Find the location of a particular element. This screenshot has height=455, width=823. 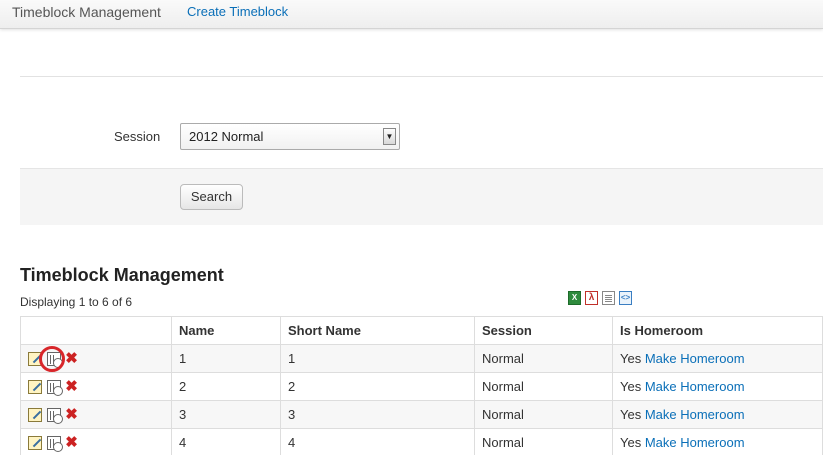

text-icon is located at coordinates (608, 298).